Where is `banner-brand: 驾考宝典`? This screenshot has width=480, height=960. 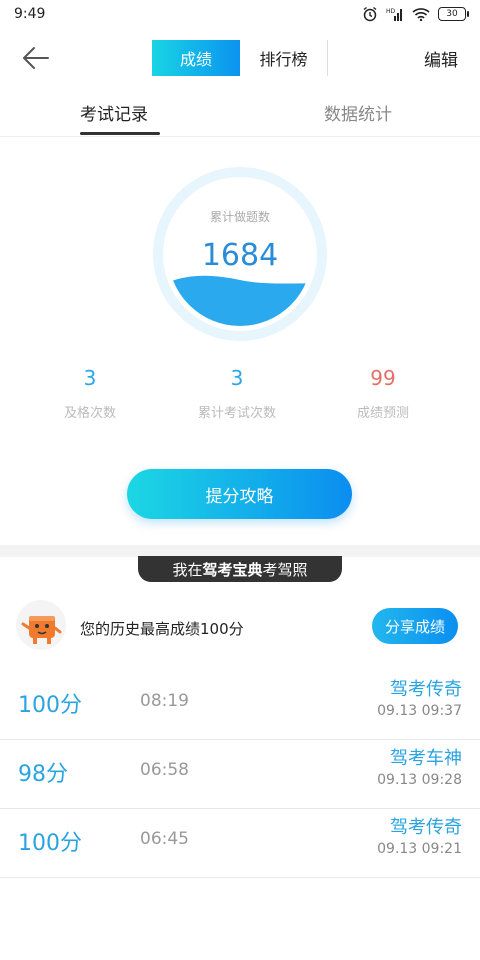 banner-brand: 驾考宝典 is located at coordinates (232, 569).